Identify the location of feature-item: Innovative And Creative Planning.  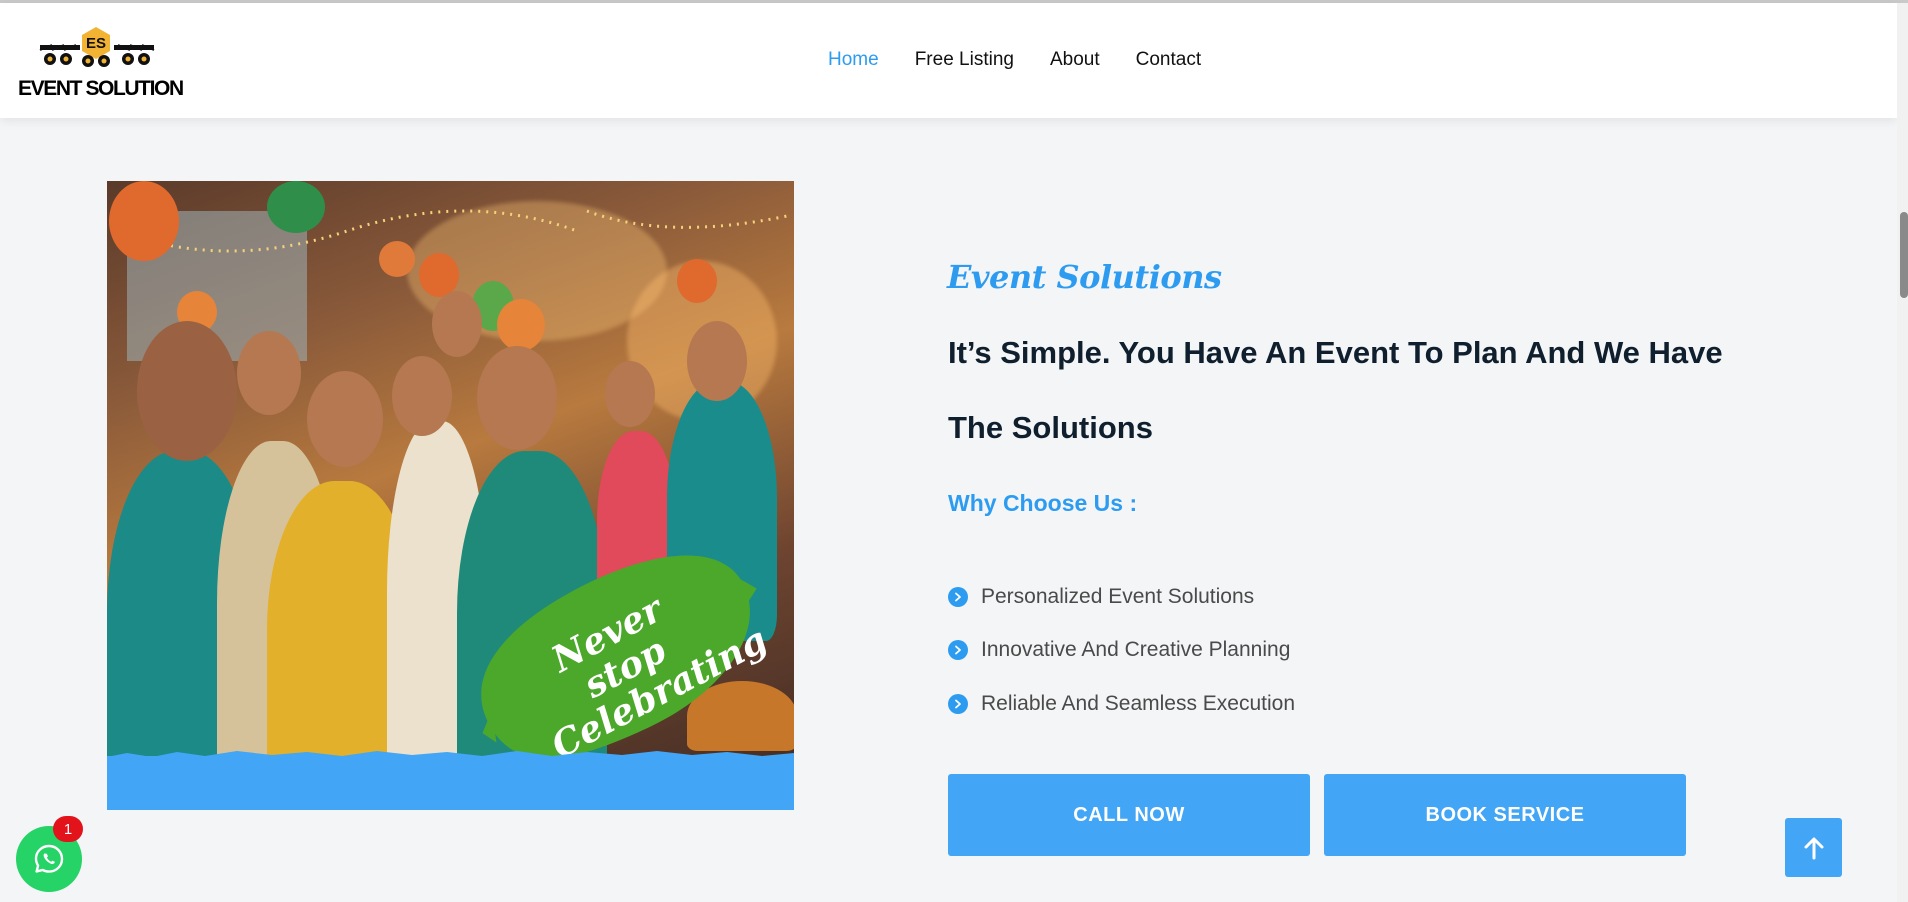
(1121, 651).